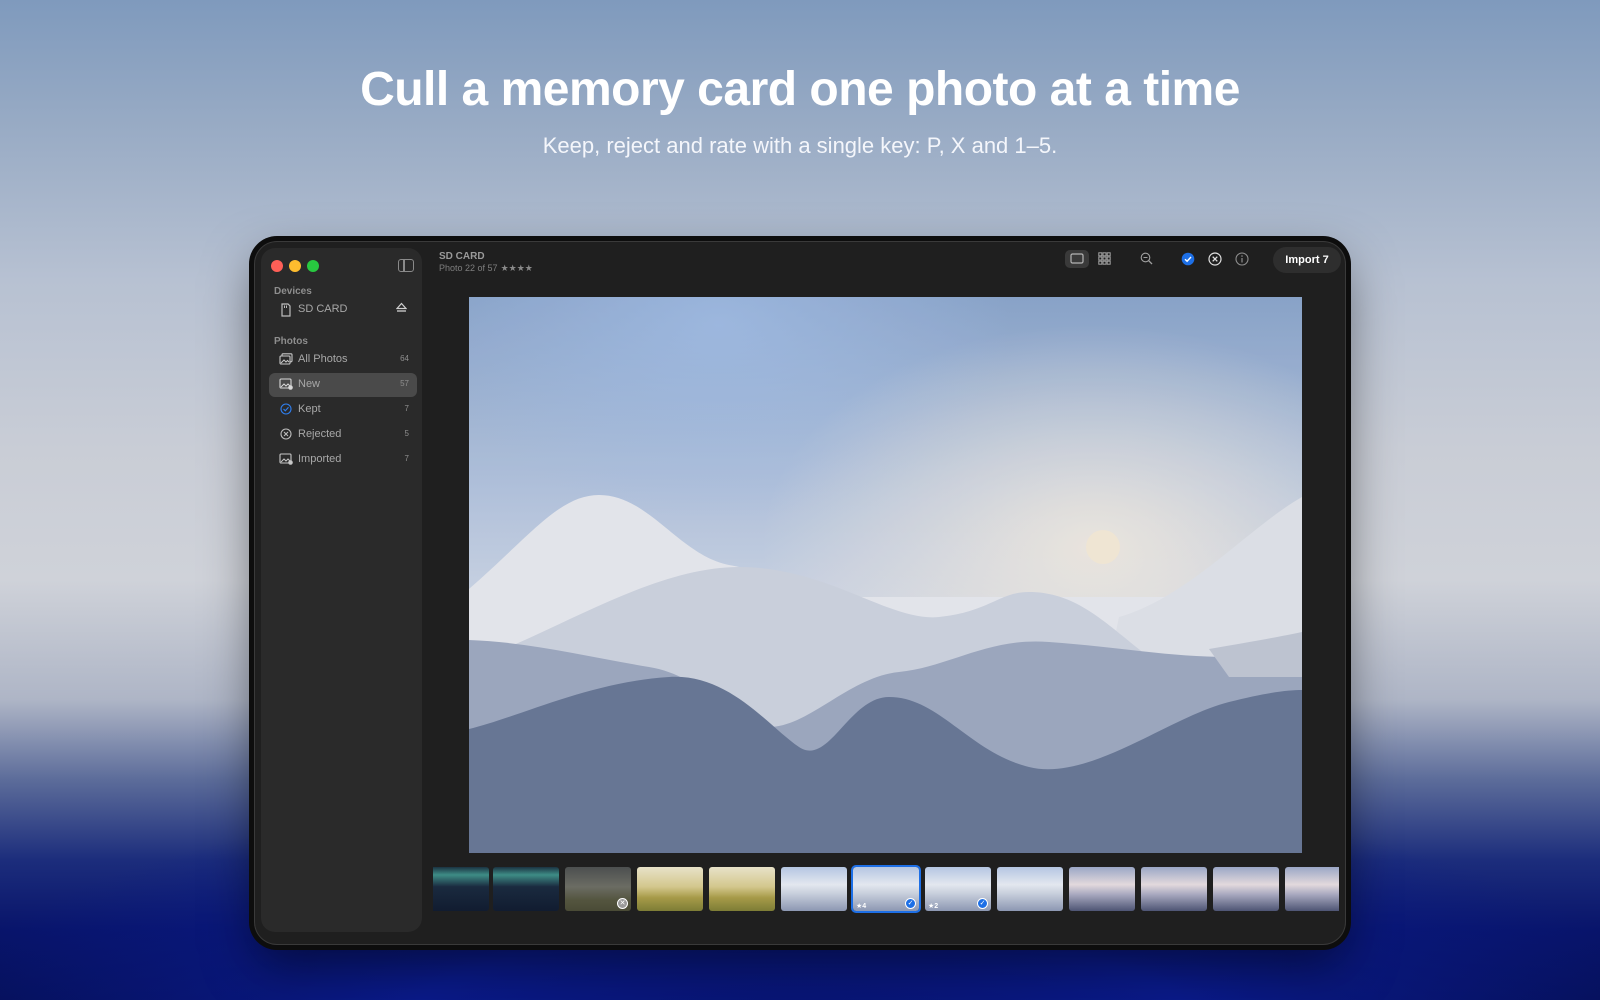  Describe the element at coordinates (286, 435) in the screenshot. I see `xmark-circle-icon` at that location.